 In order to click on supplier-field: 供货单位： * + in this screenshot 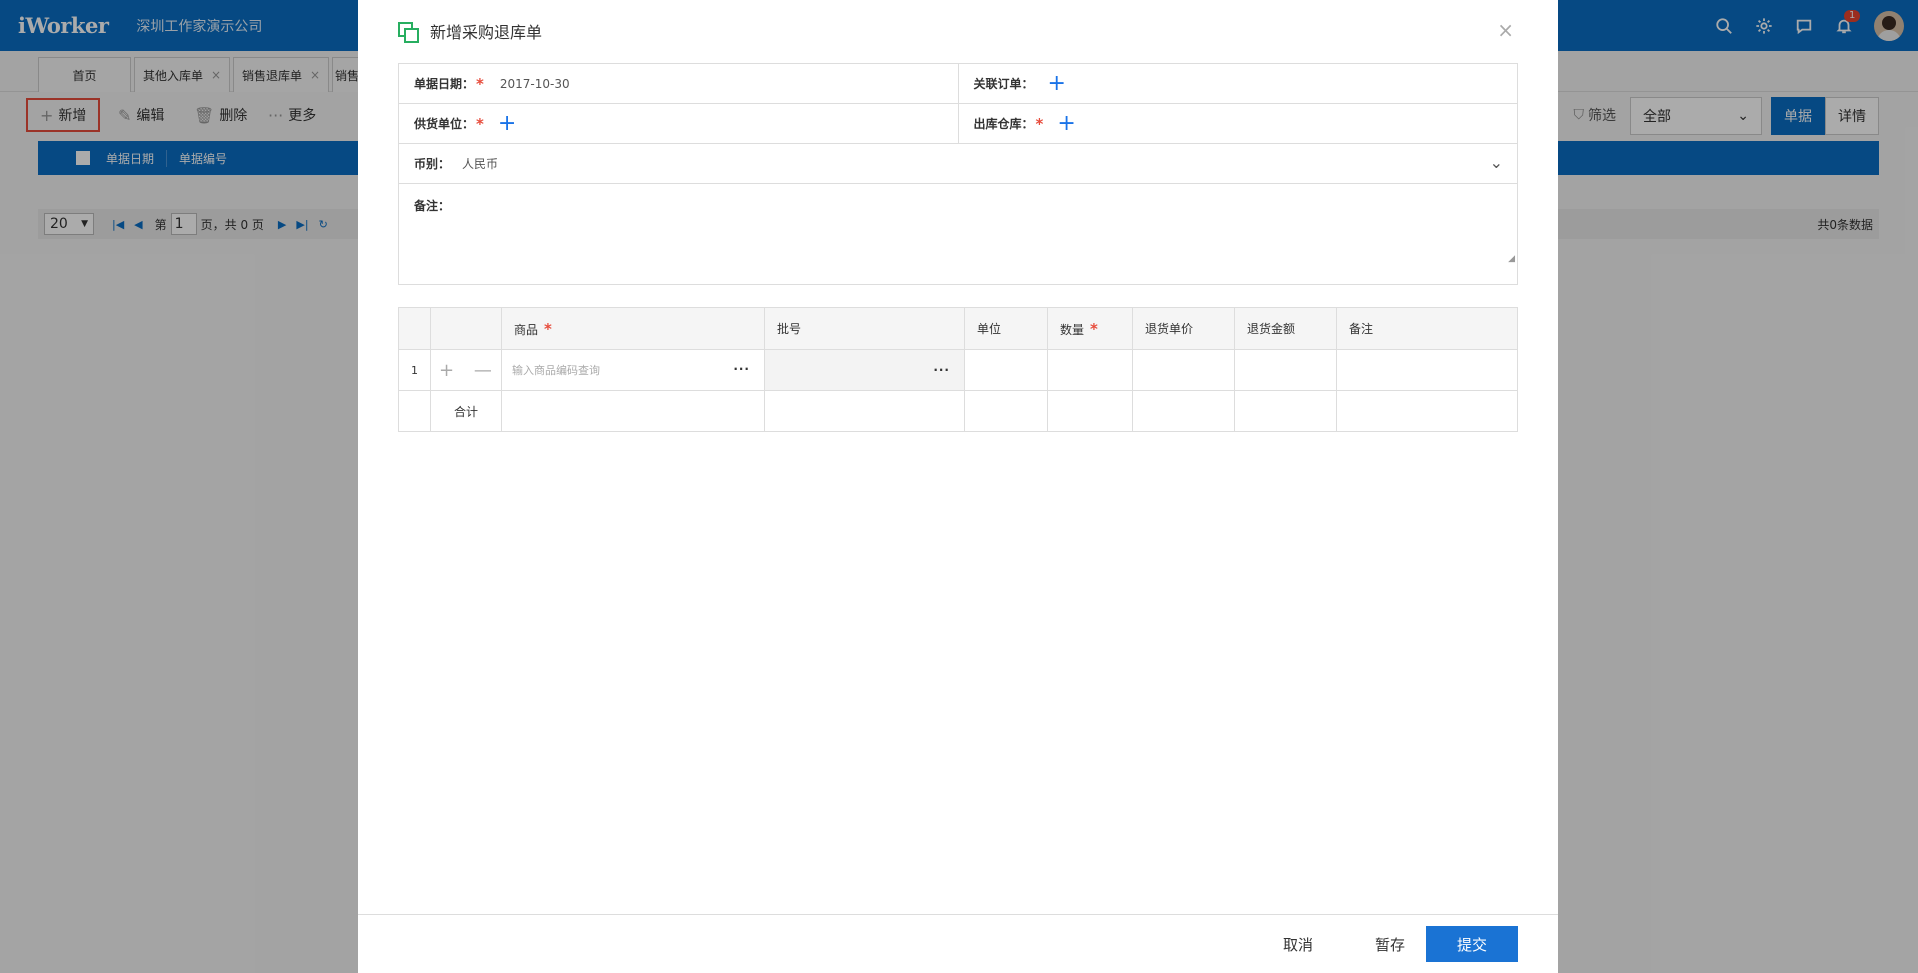, I will do `click(465, 123)`.